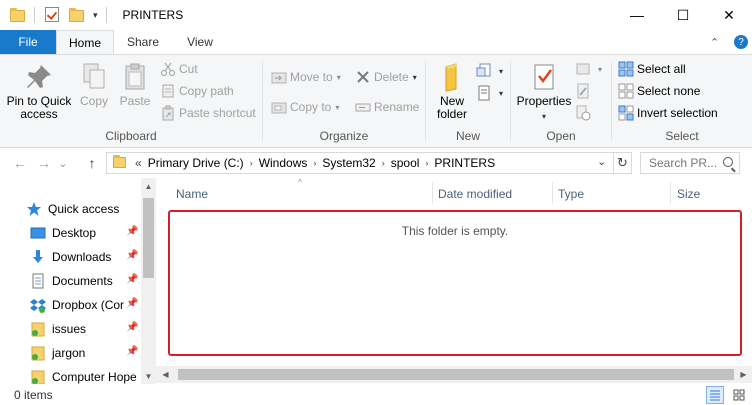  I want to click on nav-item-desktop: Desktop, so click(85, 233).